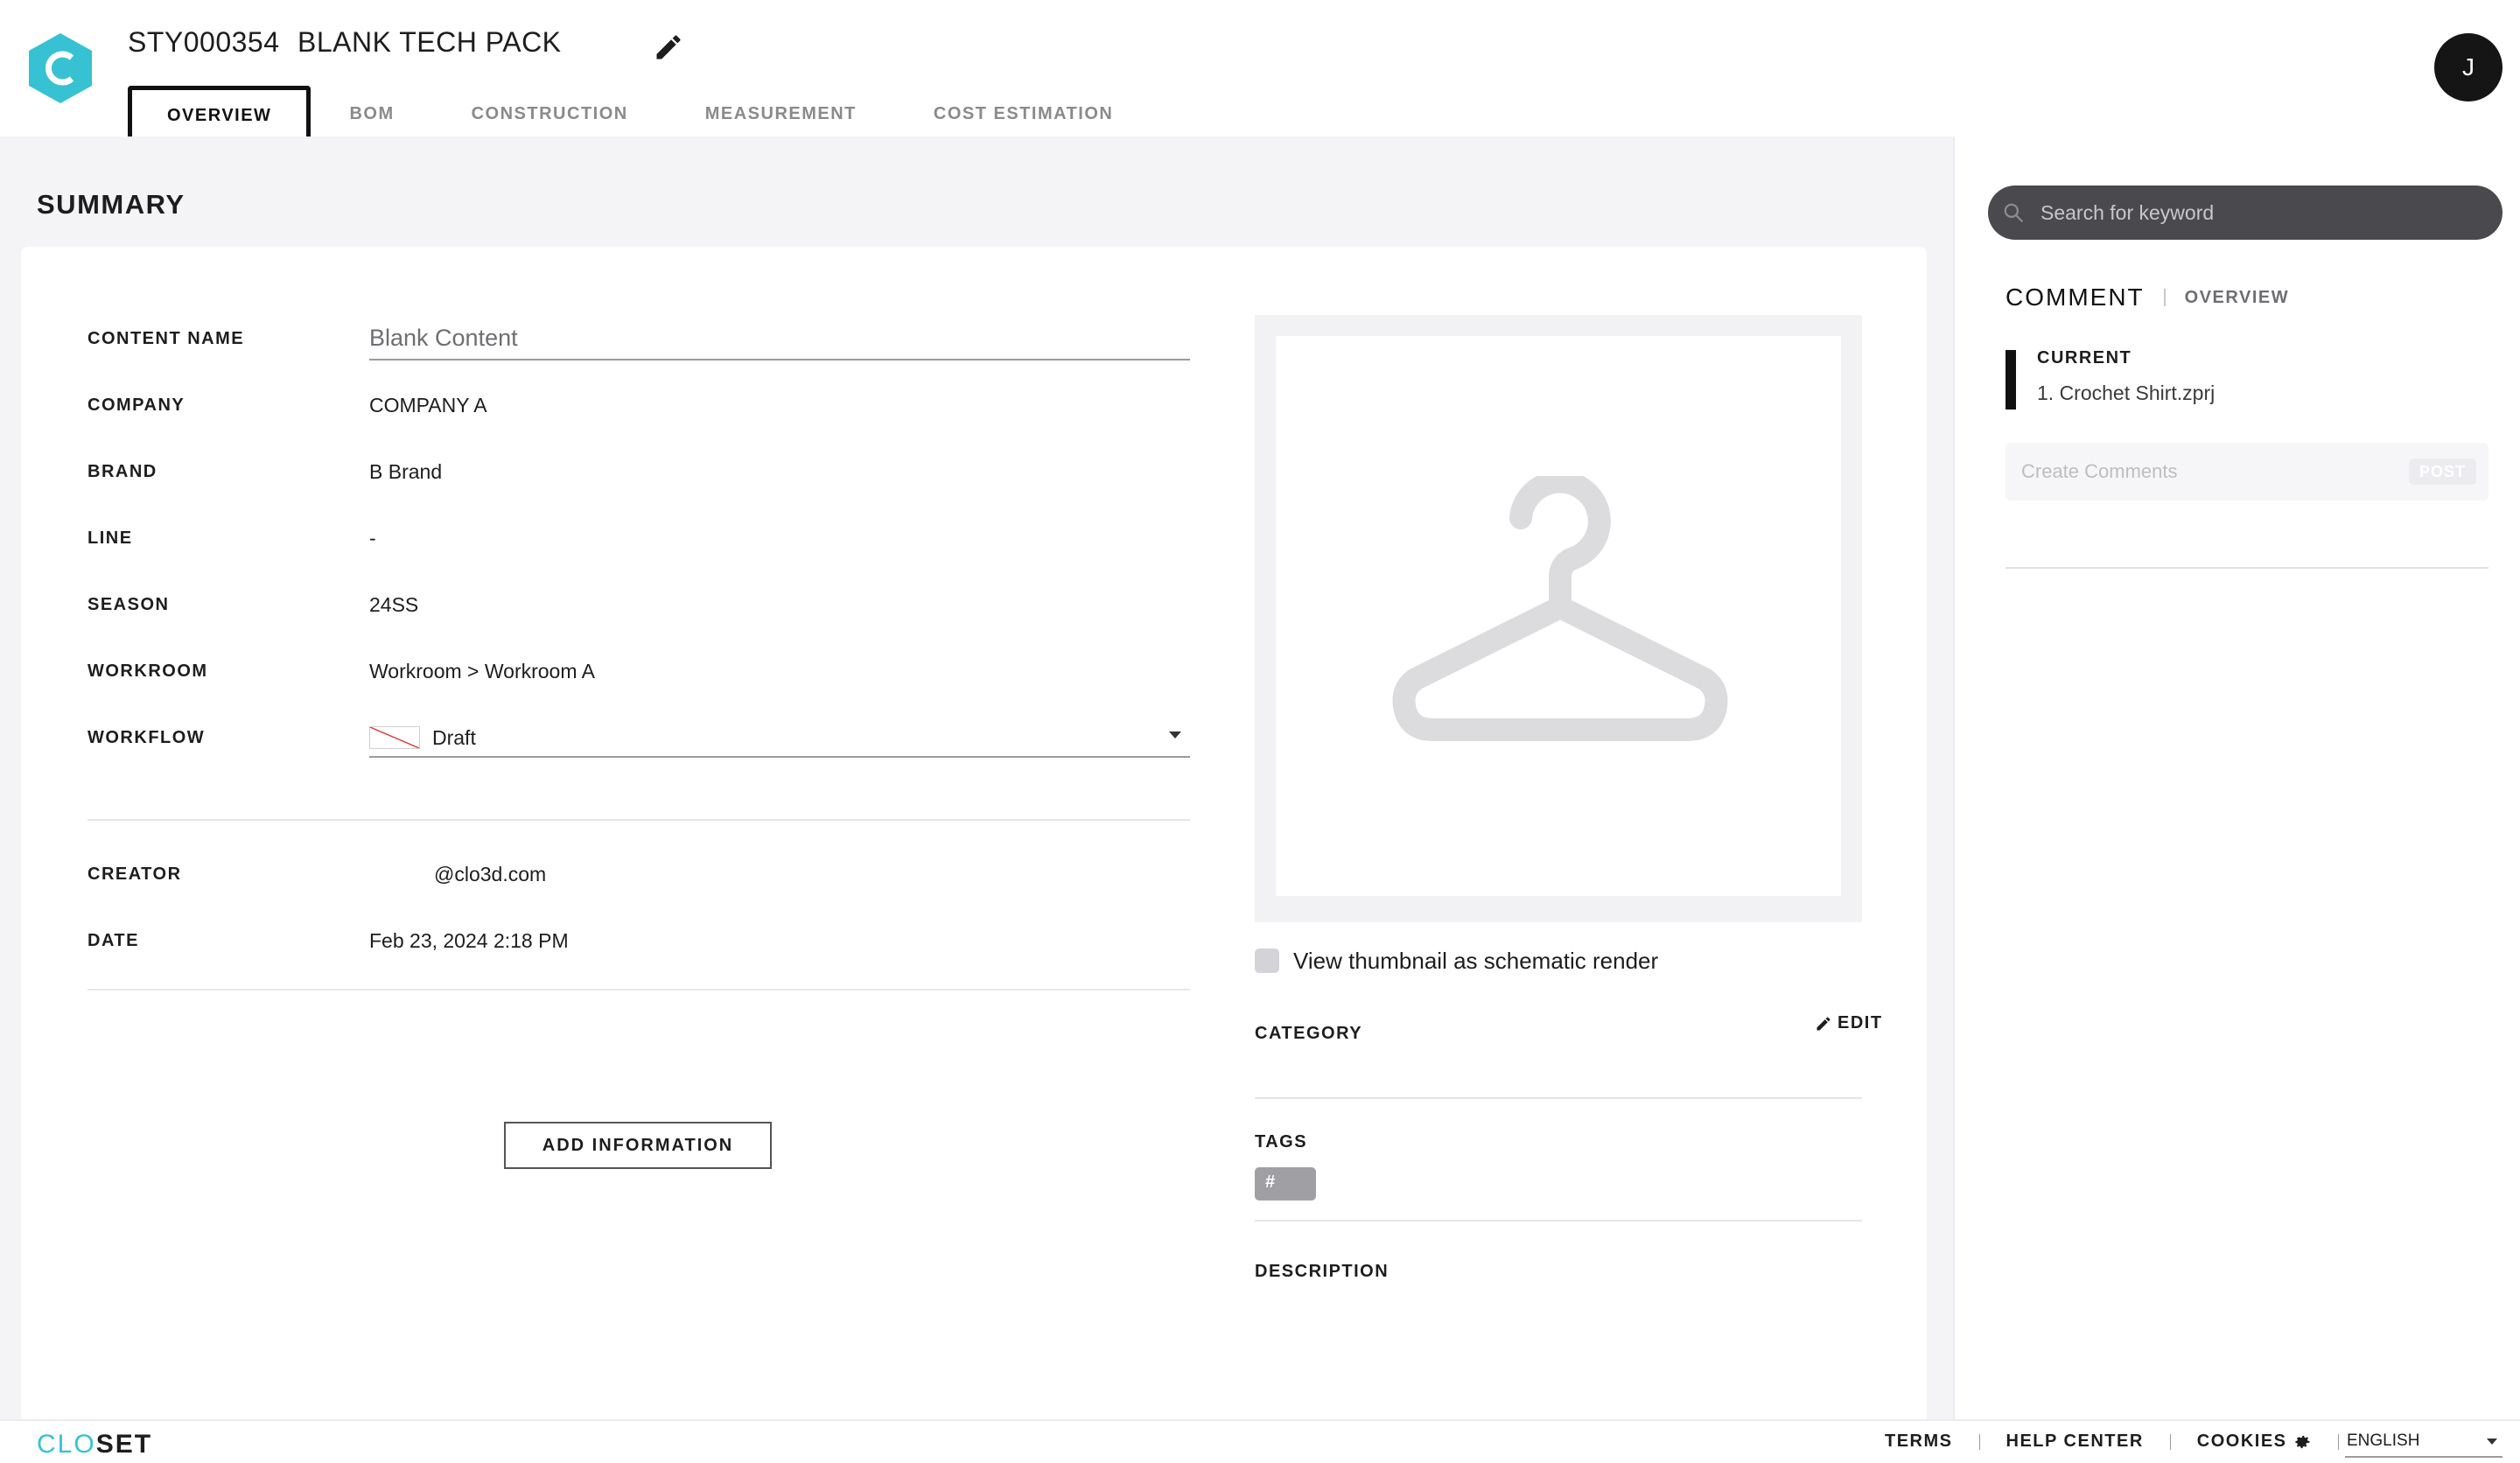  What do you see at coordinates (135, 874) in the screenshot?
I see `creator-label: CREATOR` at bounding box center [135, 874].